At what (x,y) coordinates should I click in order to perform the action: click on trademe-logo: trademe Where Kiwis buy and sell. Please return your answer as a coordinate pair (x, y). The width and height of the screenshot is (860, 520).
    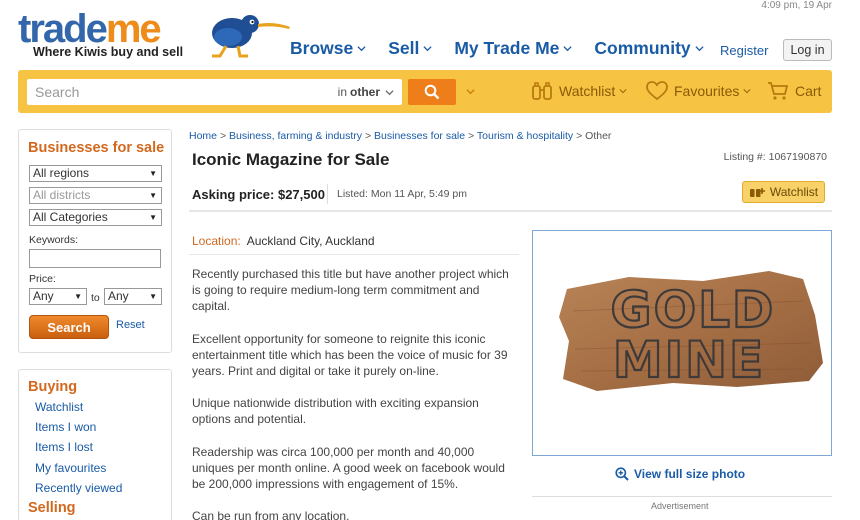
    Looking at the image, I should click on (154, 37).